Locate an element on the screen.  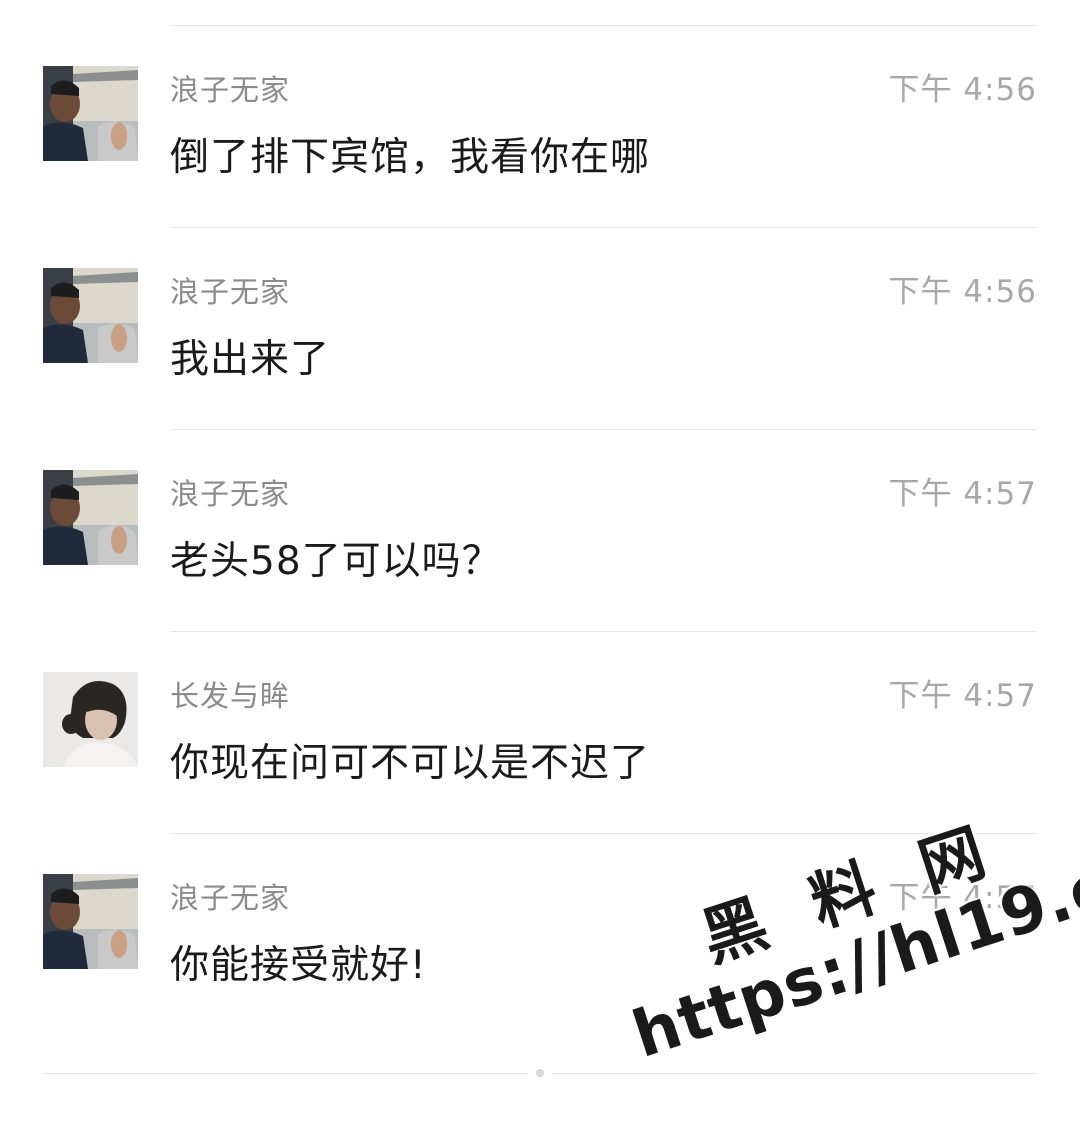
sender-name: 长发与眸 is located at coordinates (230, 696).